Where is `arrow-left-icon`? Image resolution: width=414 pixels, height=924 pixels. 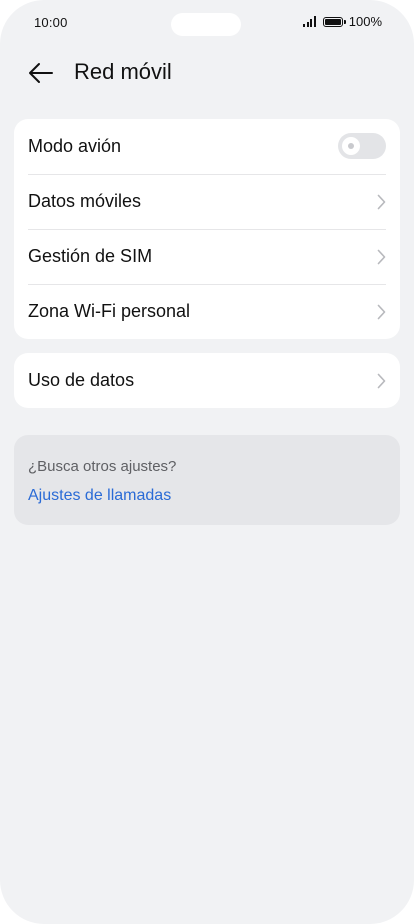
arrow-left-icon is located at coordinates (41, 73).